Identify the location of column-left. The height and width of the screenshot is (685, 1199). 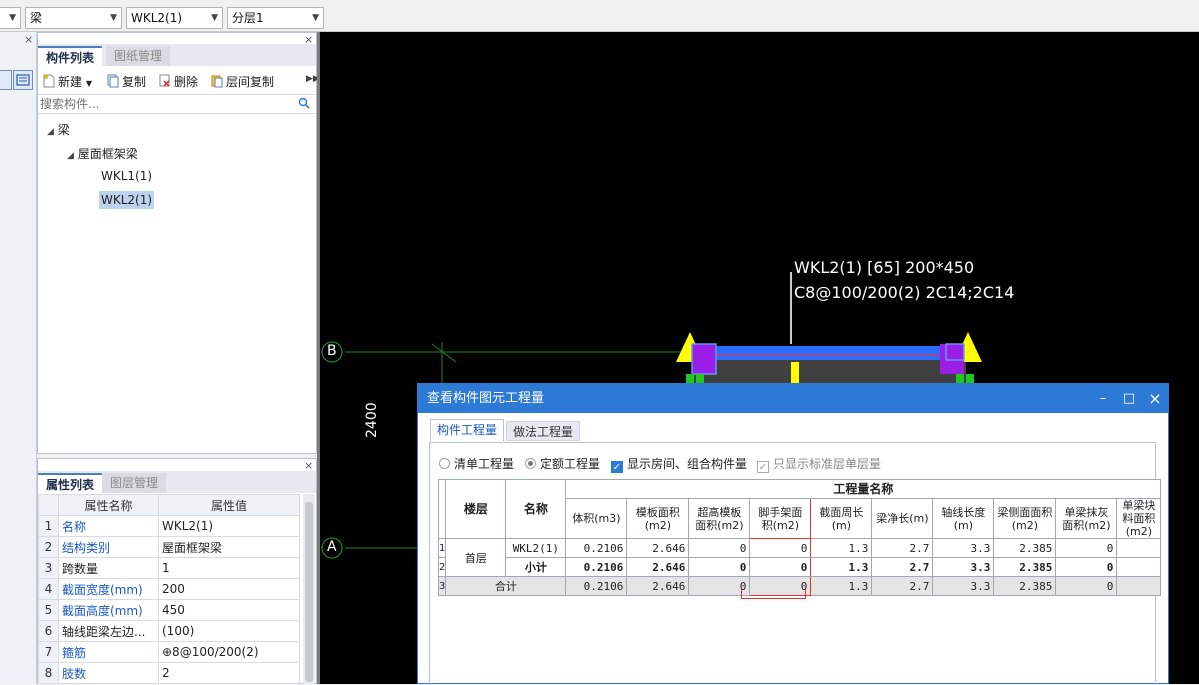
(704, 359).